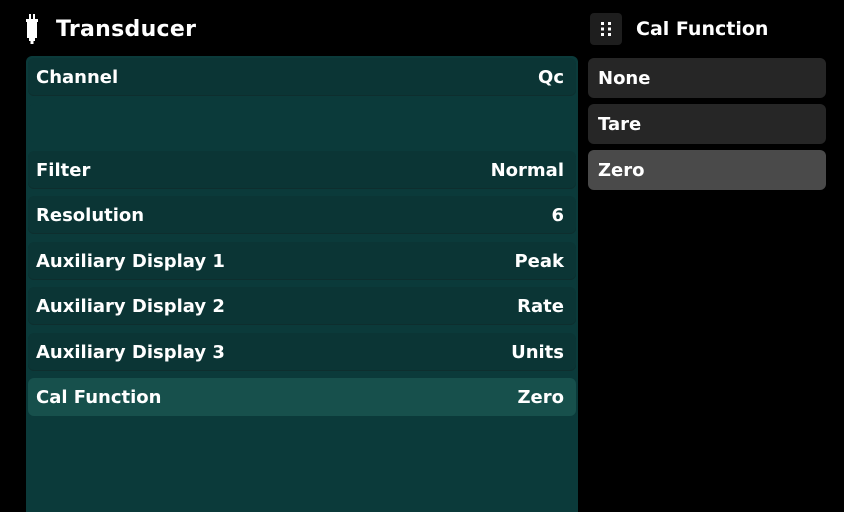  Describe the element at coordinates (130, 352) in the screenshot. I see `row-label: Auxiliary Display 3` at that location.